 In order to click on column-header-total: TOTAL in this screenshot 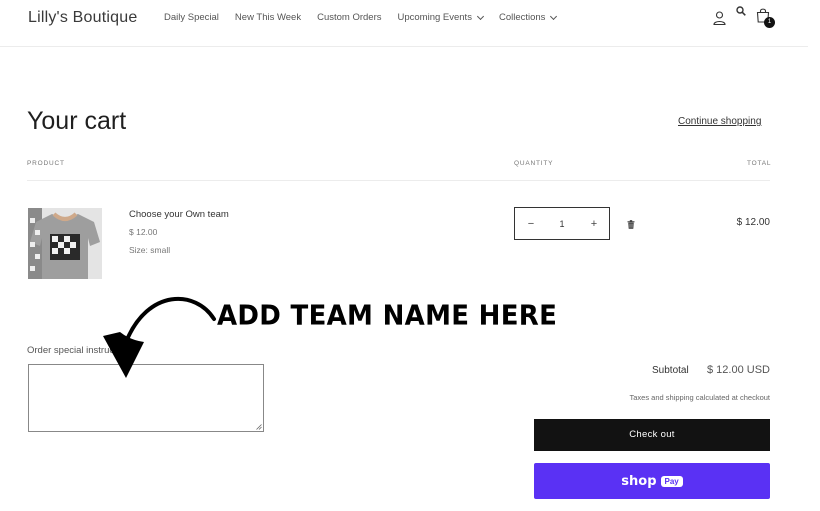, I will do `click(759, 163)`.